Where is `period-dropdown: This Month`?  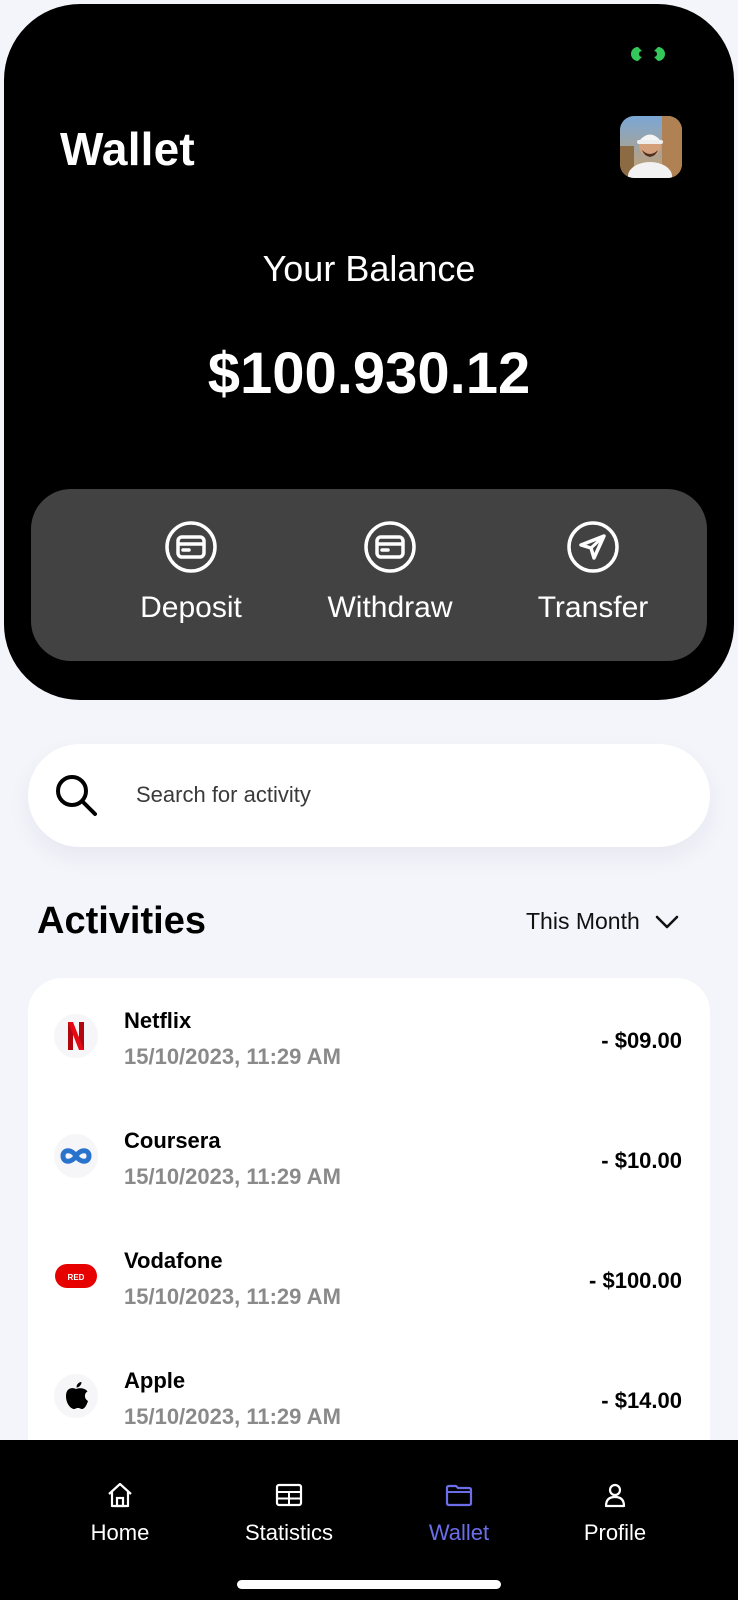
period-dropdown: This Month is located at coordinates (603, 921).